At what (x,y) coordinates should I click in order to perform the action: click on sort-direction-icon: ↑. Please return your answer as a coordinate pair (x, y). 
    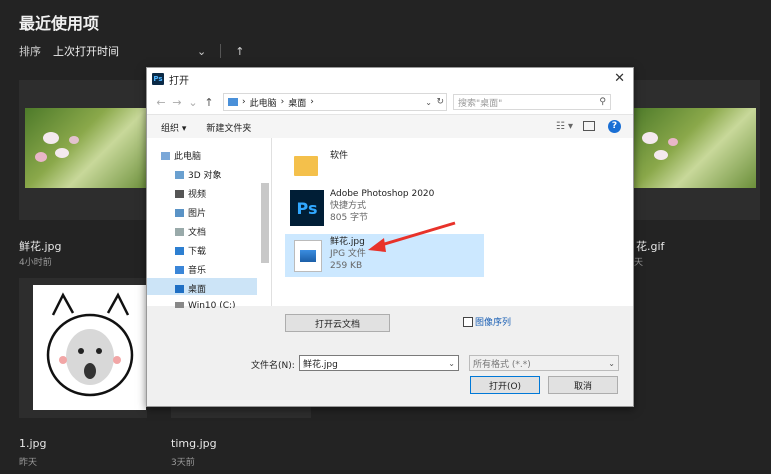
    Looking at the image, I should click on (239, 51).